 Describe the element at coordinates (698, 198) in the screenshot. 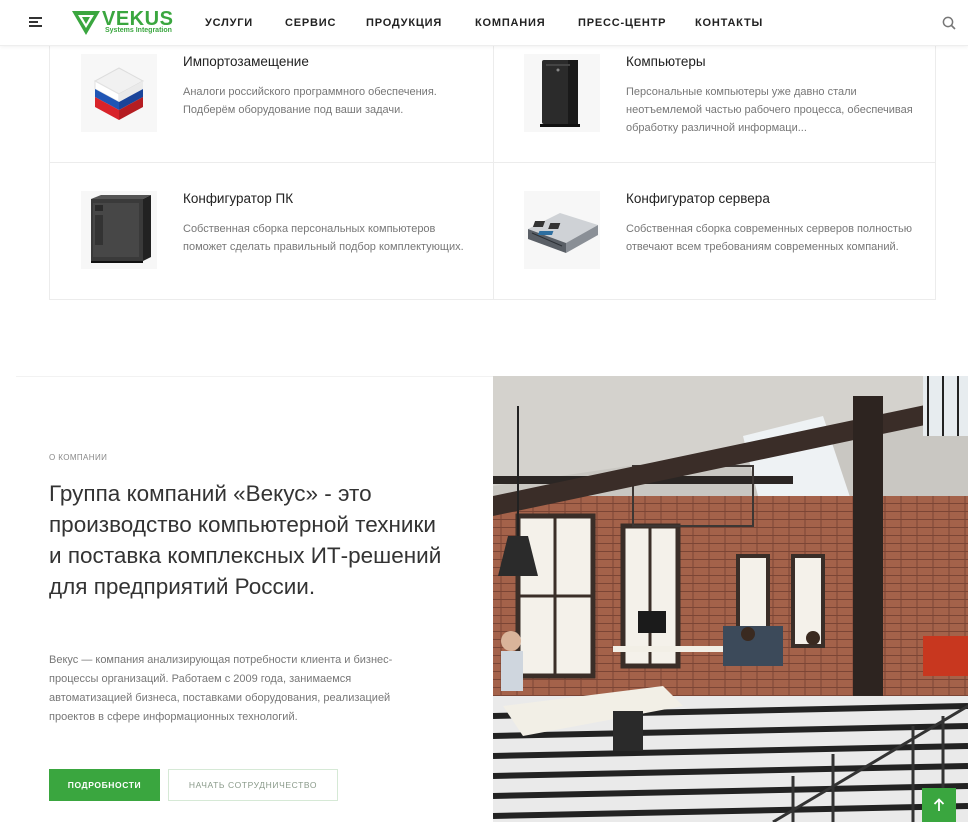

I see `card-title: Конфигуратор сервера` at that location.